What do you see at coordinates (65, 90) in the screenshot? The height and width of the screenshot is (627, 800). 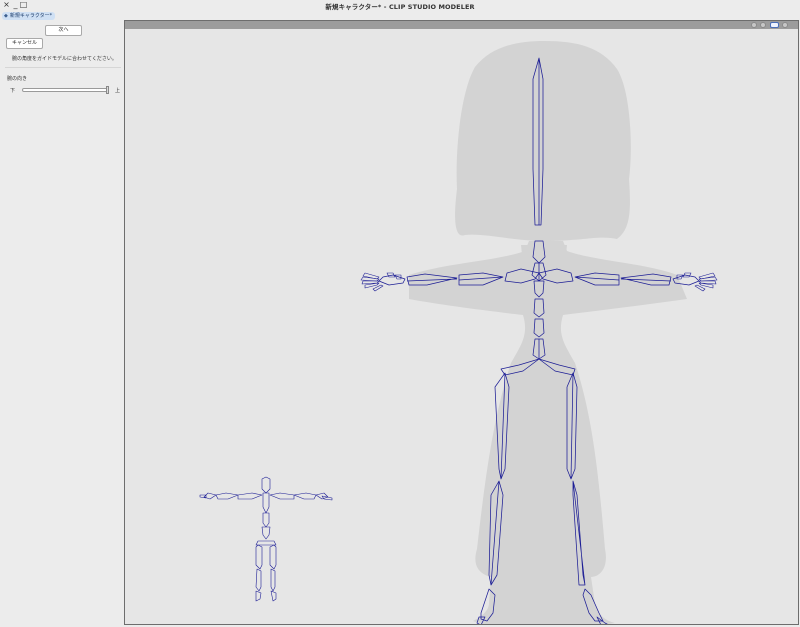 I see `arm-direction-slider` at bounding box center [65, 90].